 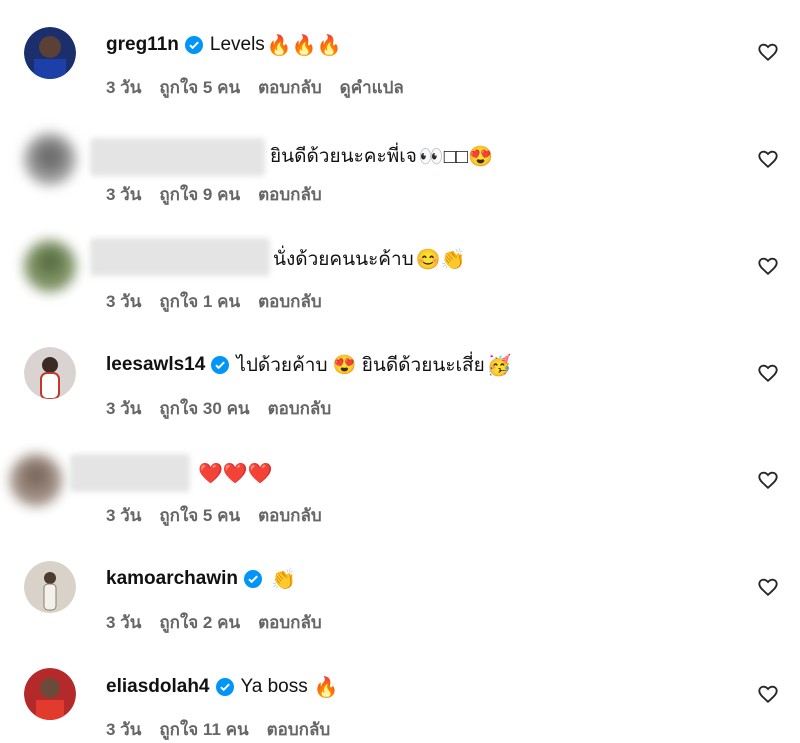 I want to click on comment-meta: 3 วัน ถูกใจ 11 คน ตอบกลับ, so click(x=218, y=729).